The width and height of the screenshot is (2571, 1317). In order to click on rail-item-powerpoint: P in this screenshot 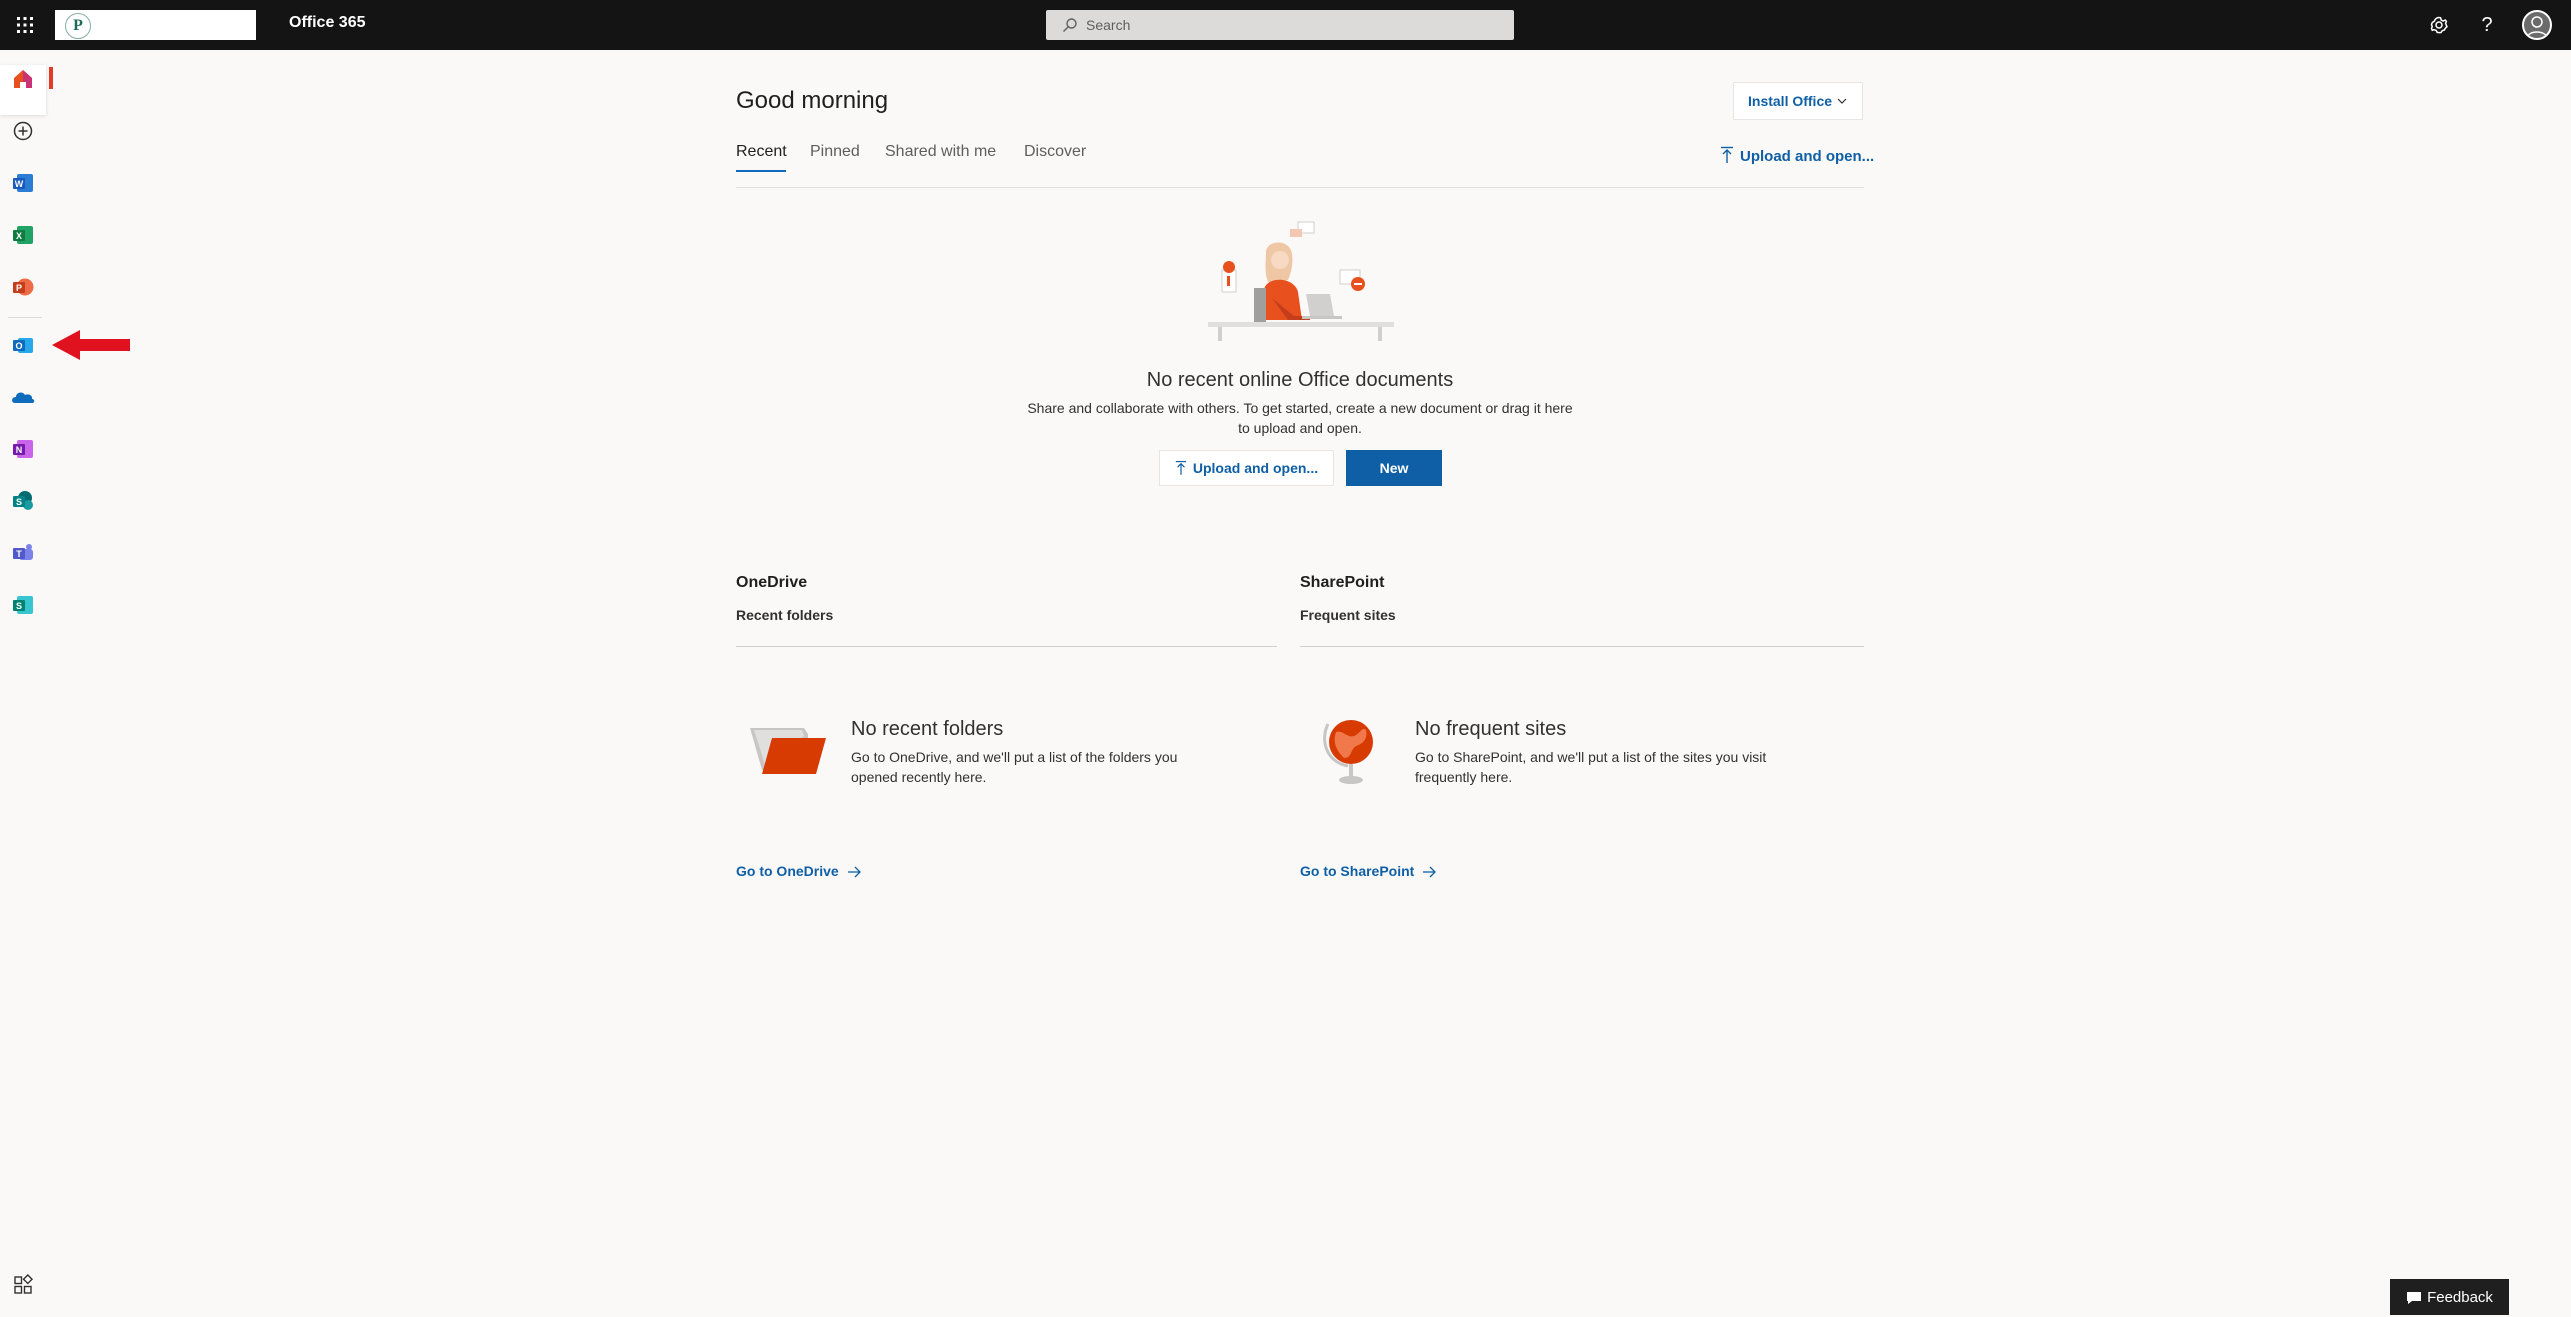, I will do `click(23, 287)`.